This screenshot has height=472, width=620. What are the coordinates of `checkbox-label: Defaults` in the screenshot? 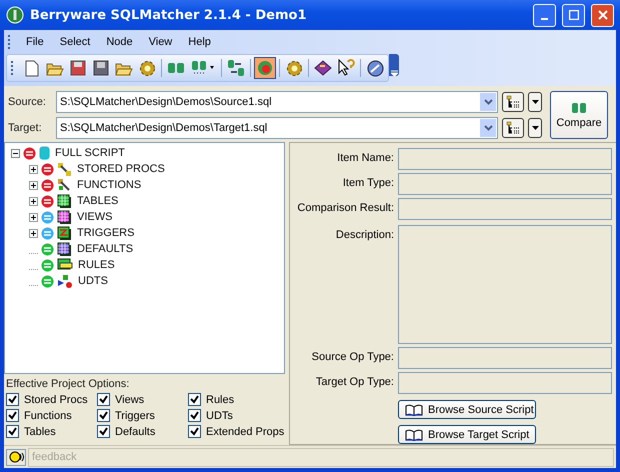 It's located at (135, 432).